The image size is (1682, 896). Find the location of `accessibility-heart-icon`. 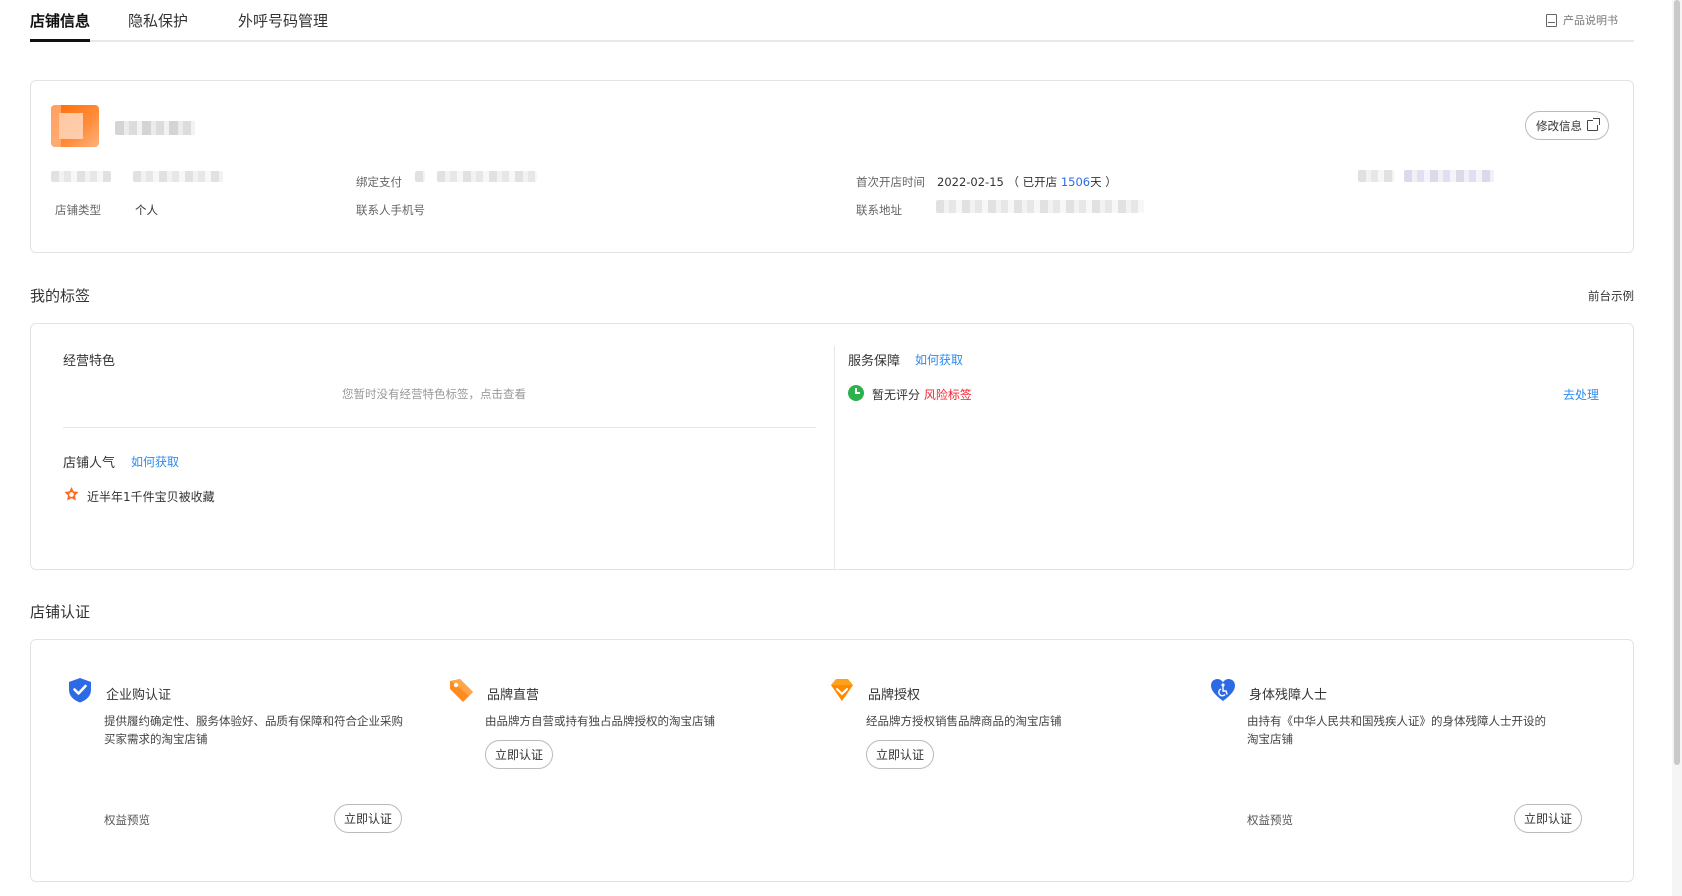

accessibility-heart-icon is located at coordinates (1223, 690).